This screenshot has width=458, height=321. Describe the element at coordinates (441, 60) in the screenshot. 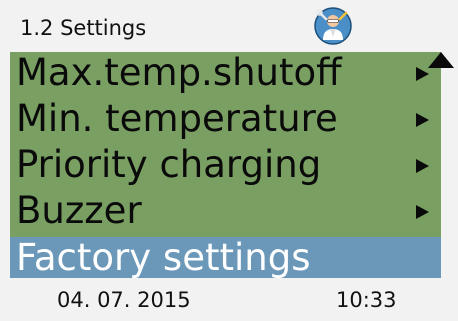

I see `scroll-up-arrow-icon` at that location.